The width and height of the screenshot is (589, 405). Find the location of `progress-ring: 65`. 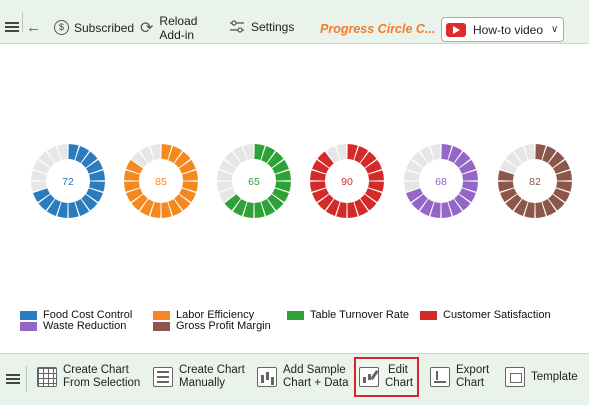

progress-ring: 65 is located at coordinates (254, 181).